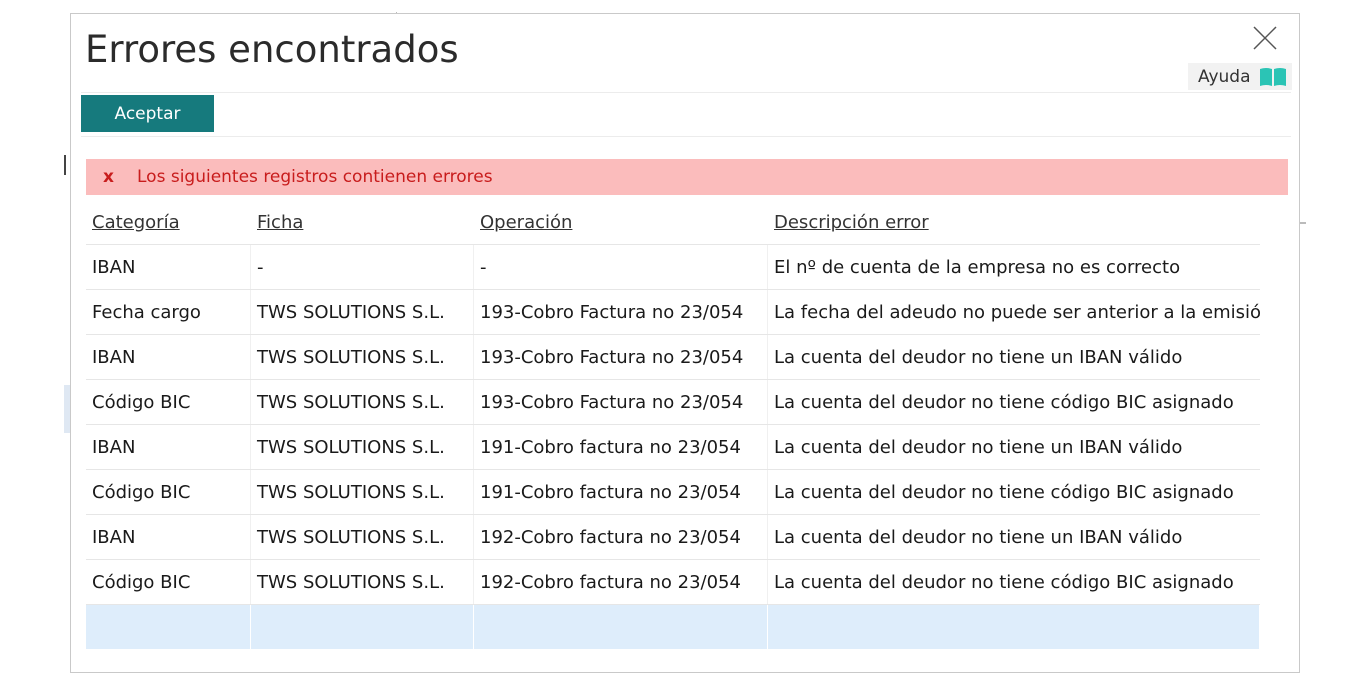  I want to click on column-header-operacion: Operación, so click(621, 222).